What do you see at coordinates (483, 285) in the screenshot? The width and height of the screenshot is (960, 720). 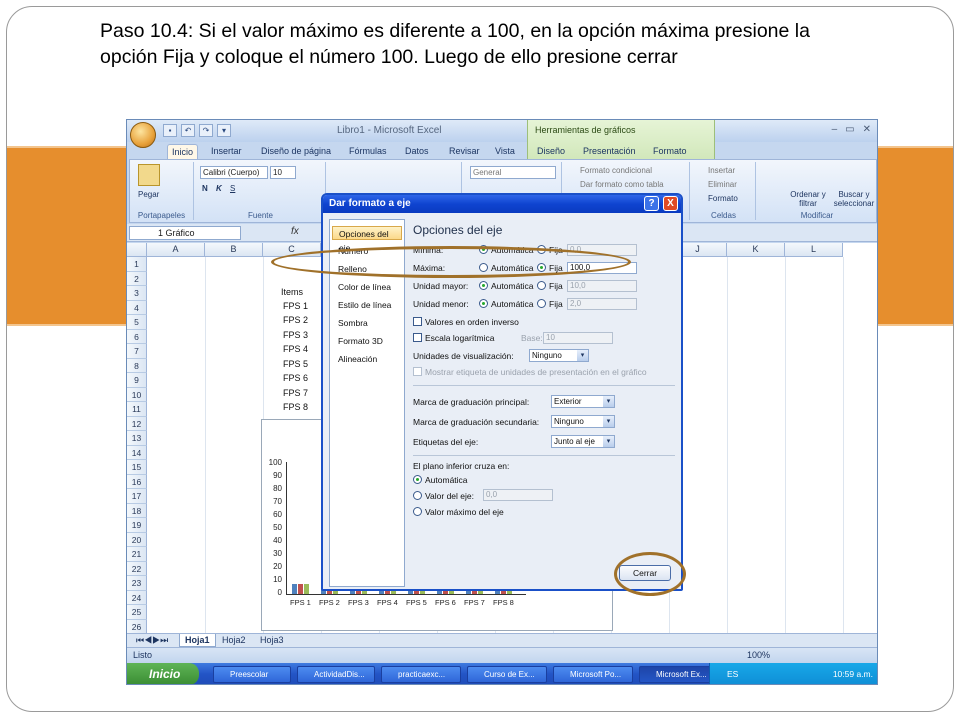 I see `major-auto-radio-dot` at bounding box center [483, 285].